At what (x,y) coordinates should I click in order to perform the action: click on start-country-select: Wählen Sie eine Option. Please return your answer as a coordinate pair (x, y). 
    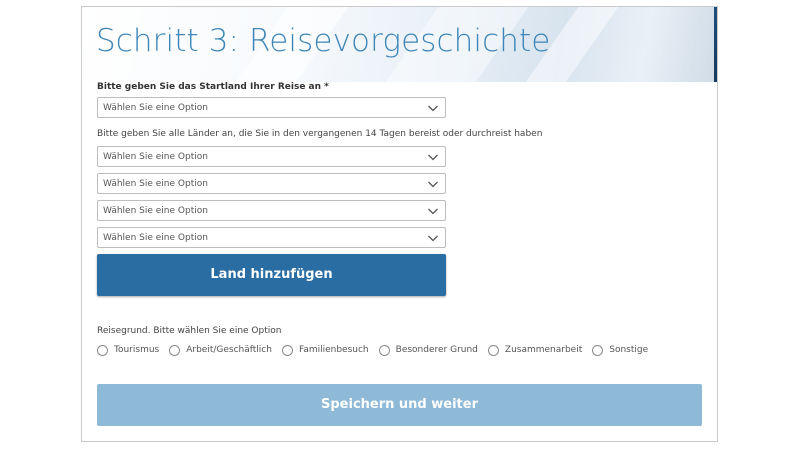
    Looking at the image, I should click on (271, 107).